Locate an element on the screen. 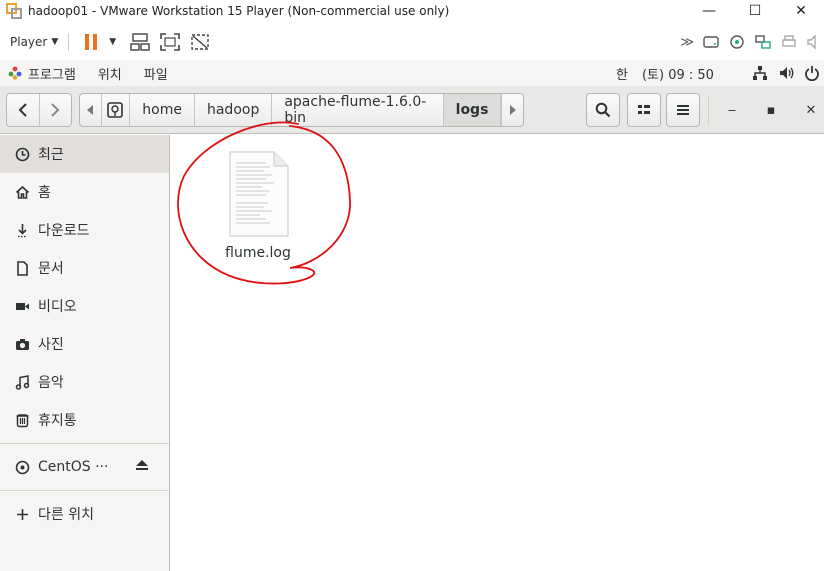 This screenshot has width=824, height=571. input-method-indicator: 한 is located at coordinates (622, 73).